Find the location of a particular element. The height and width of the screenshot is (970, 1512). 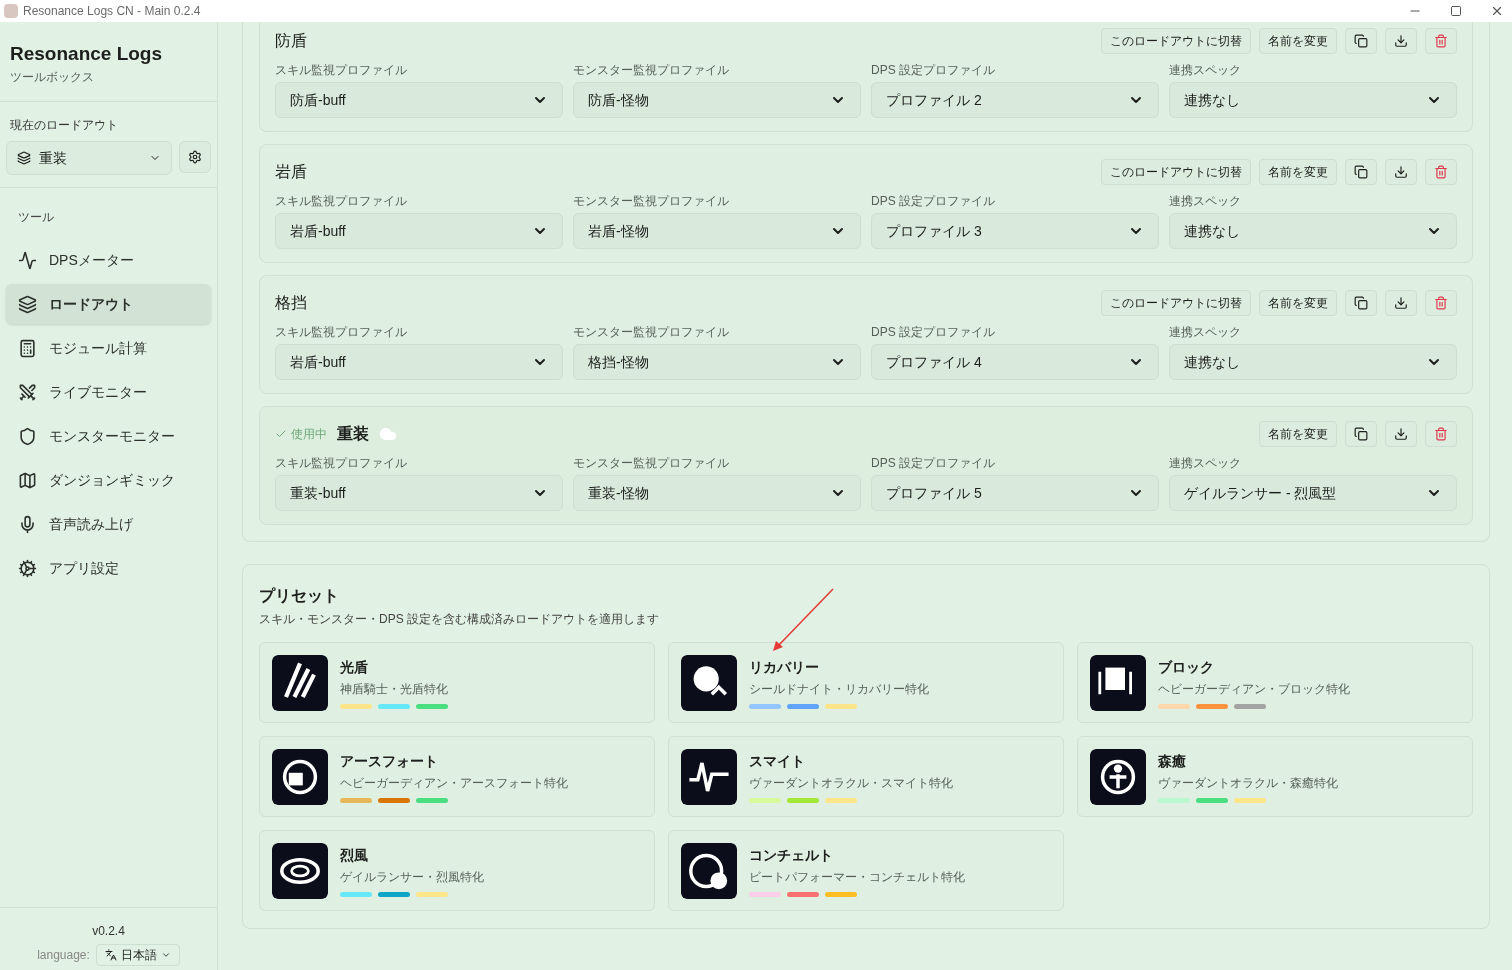

maximize-icon is located at coordinates (1456, 11).